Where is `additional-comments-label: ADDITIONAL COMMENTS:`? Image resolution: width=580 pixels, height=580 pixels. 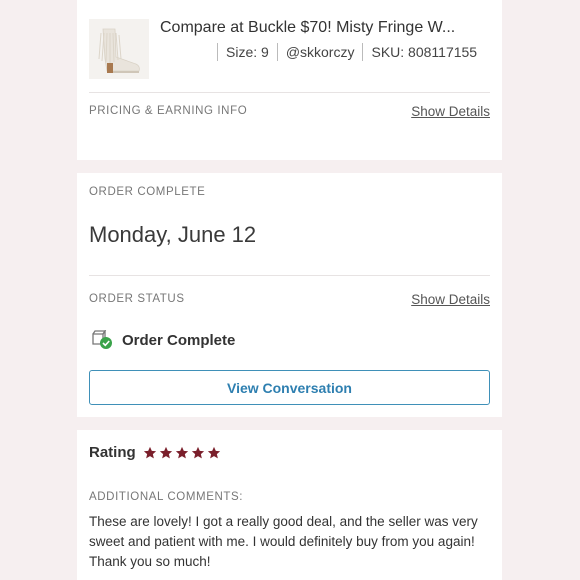 additional-comments-label: ADDITIONAL COMMENTS: is located at coordinates (166, 497).